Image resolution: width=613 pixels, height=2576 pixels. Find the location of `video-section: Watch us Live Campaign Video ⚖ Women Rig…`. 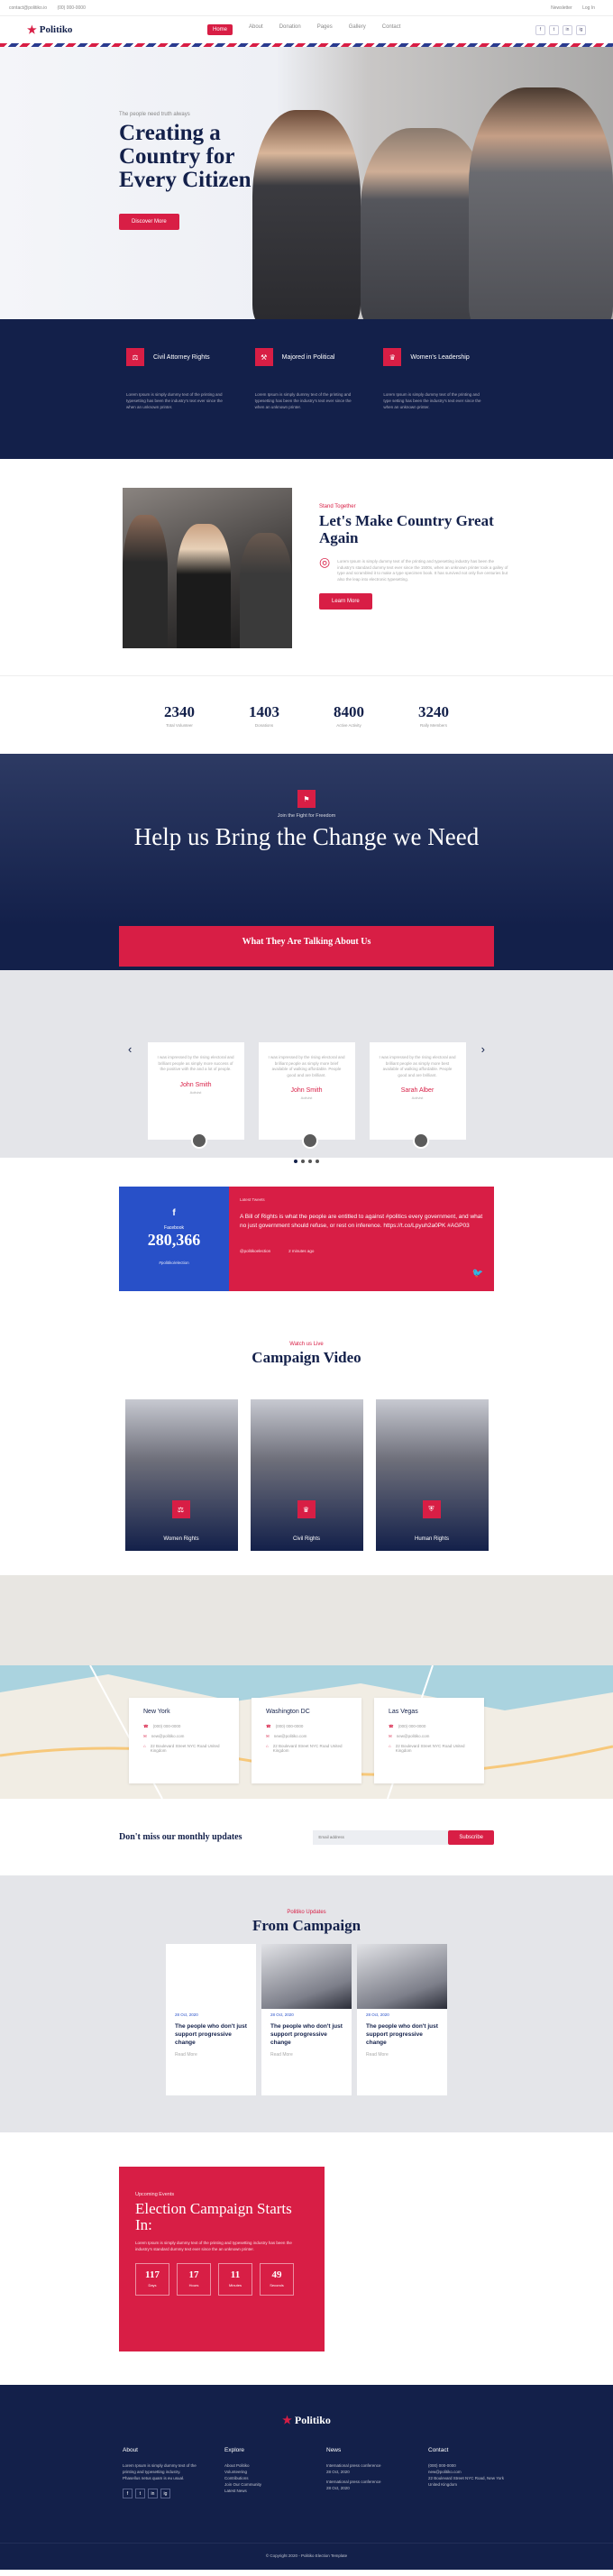

video-section: Watch us Live Campaign Video ⚖ Women Rig… is located at coordinates (306, 1433).